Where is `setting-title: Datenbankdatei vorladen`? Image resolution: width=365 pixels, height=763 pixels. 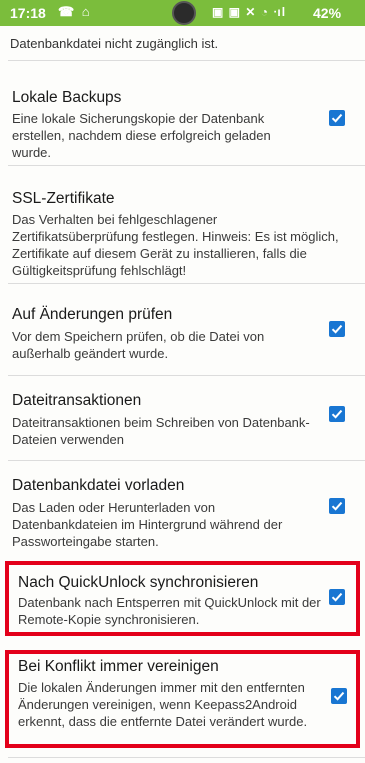 setting-title: Datenbankdatei vorladen is located at coordinates (98, 485).